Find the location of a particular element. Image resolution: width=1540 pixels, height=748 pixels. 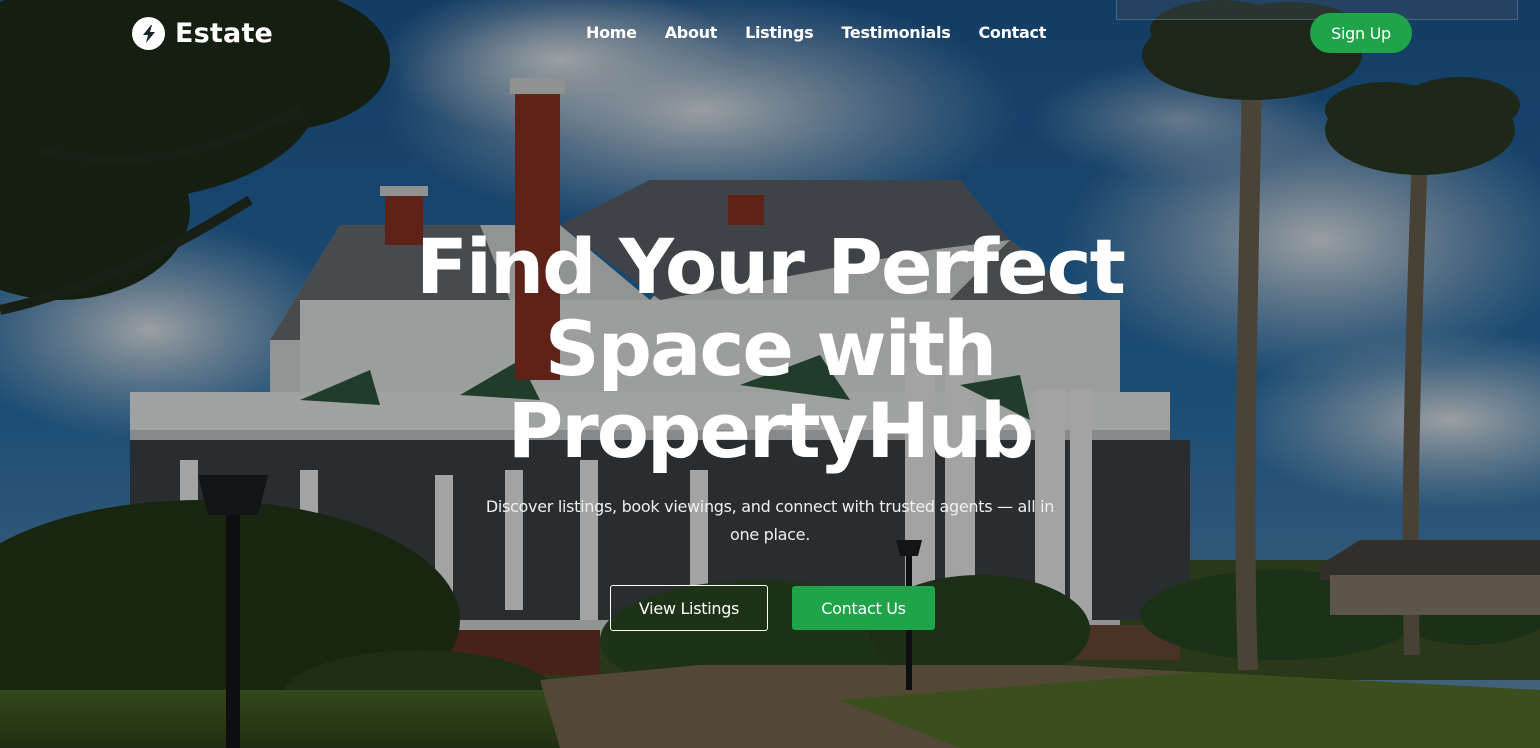

nav-link-contact: Contact is located at coordinates (1012, 32).